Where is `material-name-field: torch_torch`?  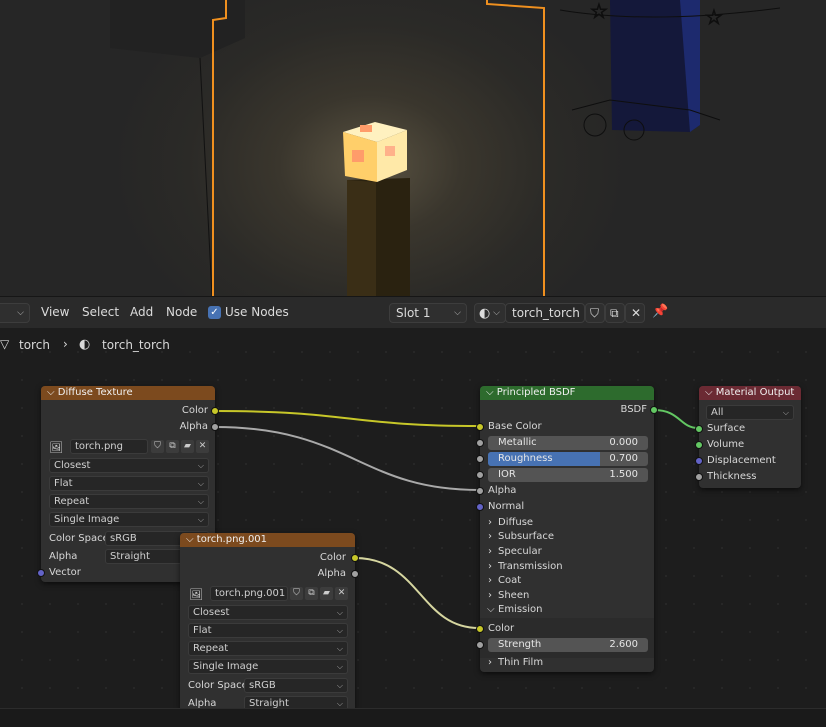
material-name-field: torch_torch is located at coordinates (545, 313).